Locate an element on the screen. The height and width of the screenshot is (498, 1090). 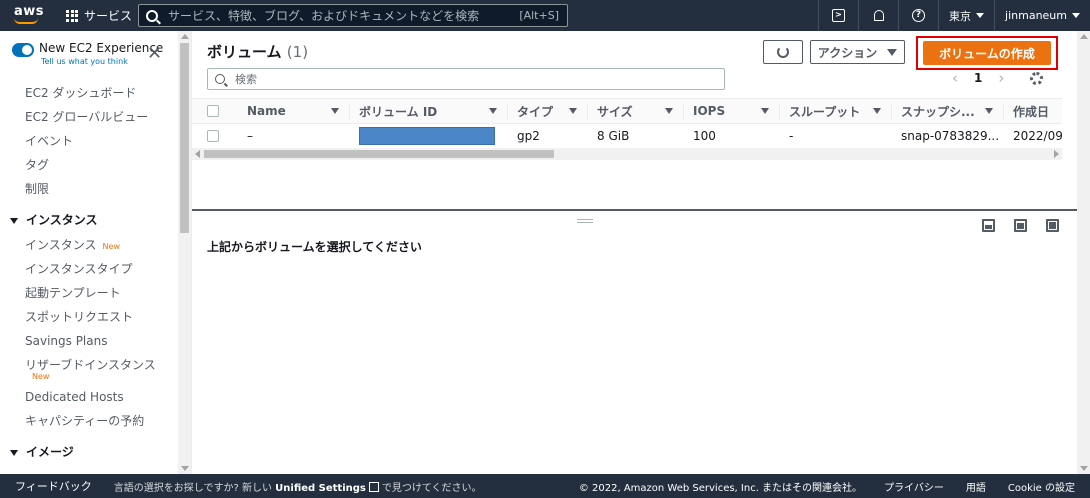
title-text: ボリューム is located at coordinates (244, 52).